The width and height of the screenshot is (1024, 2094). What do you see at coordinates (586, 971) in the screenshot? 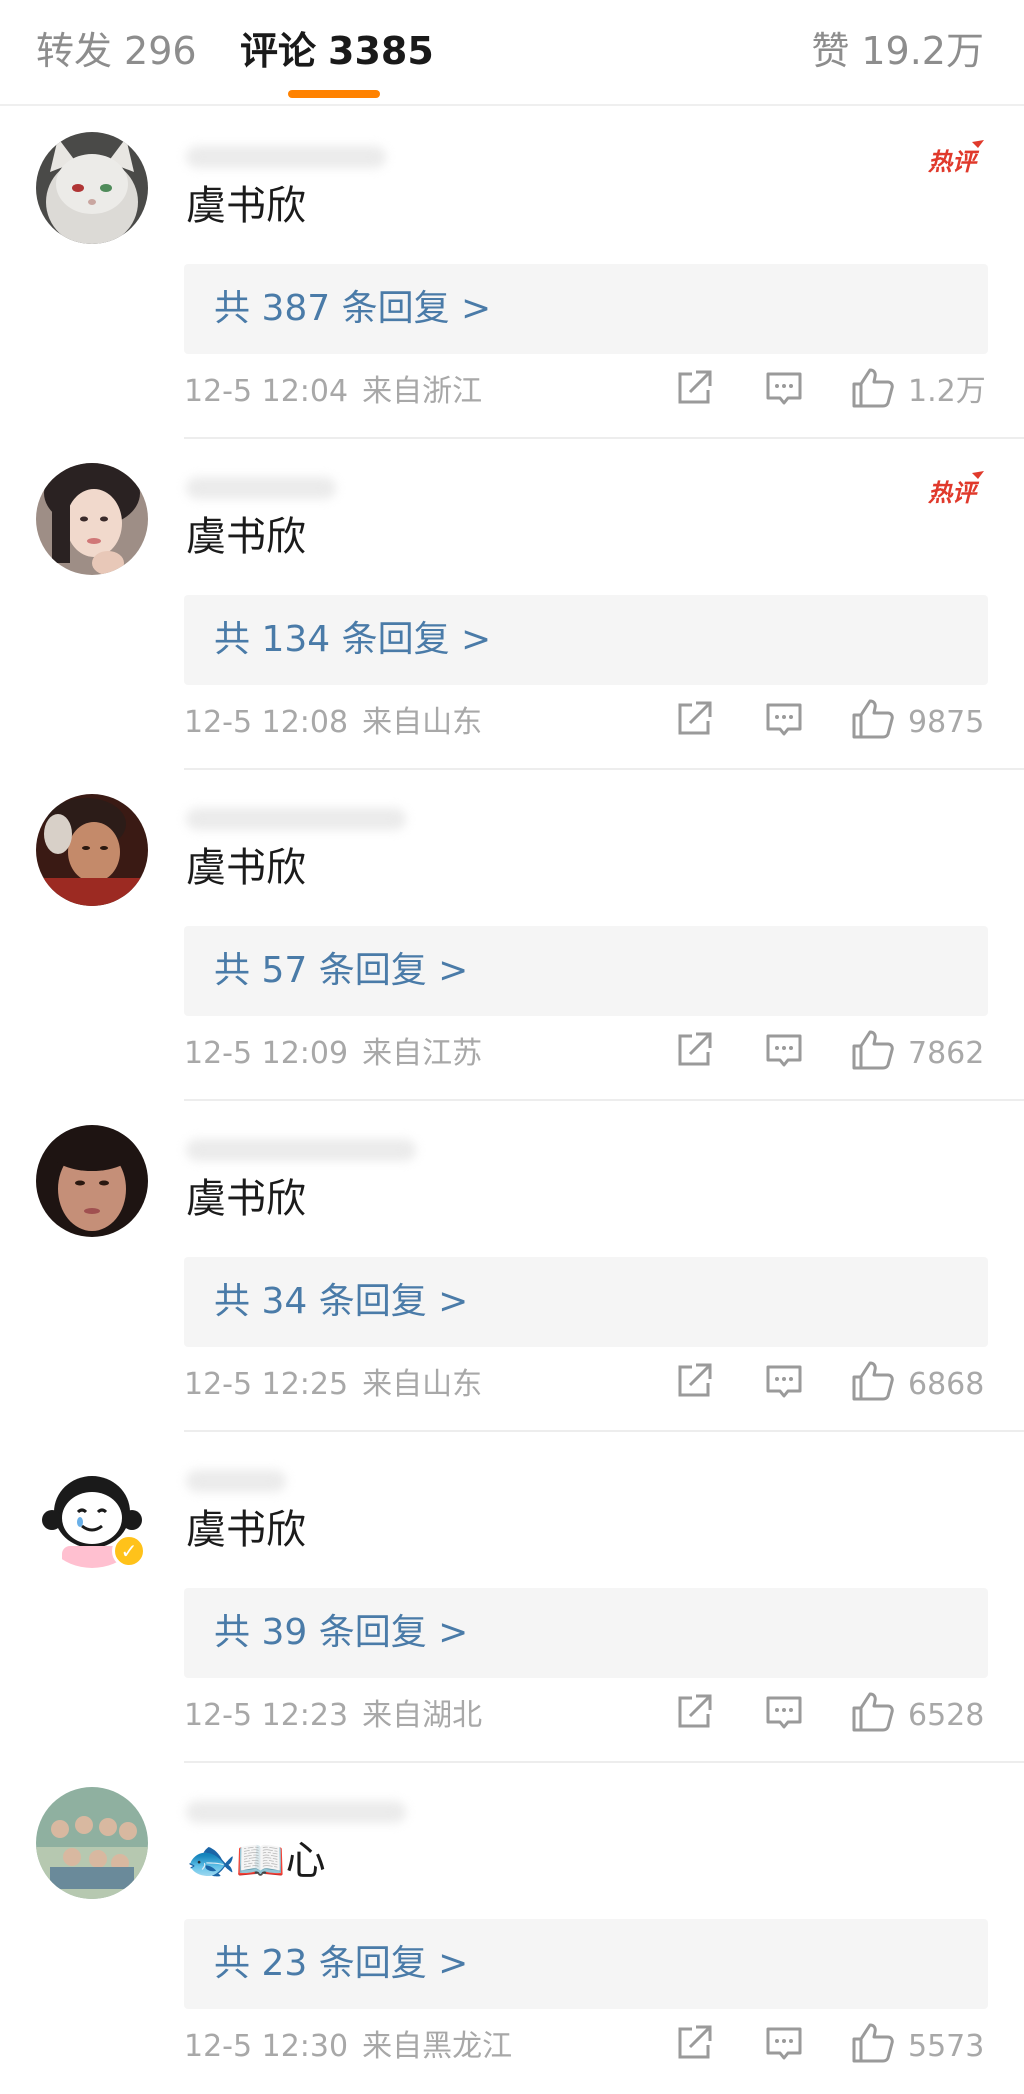
I see `view-replies-button: 共 57 条回复 >` at bounding box center [586, 971].